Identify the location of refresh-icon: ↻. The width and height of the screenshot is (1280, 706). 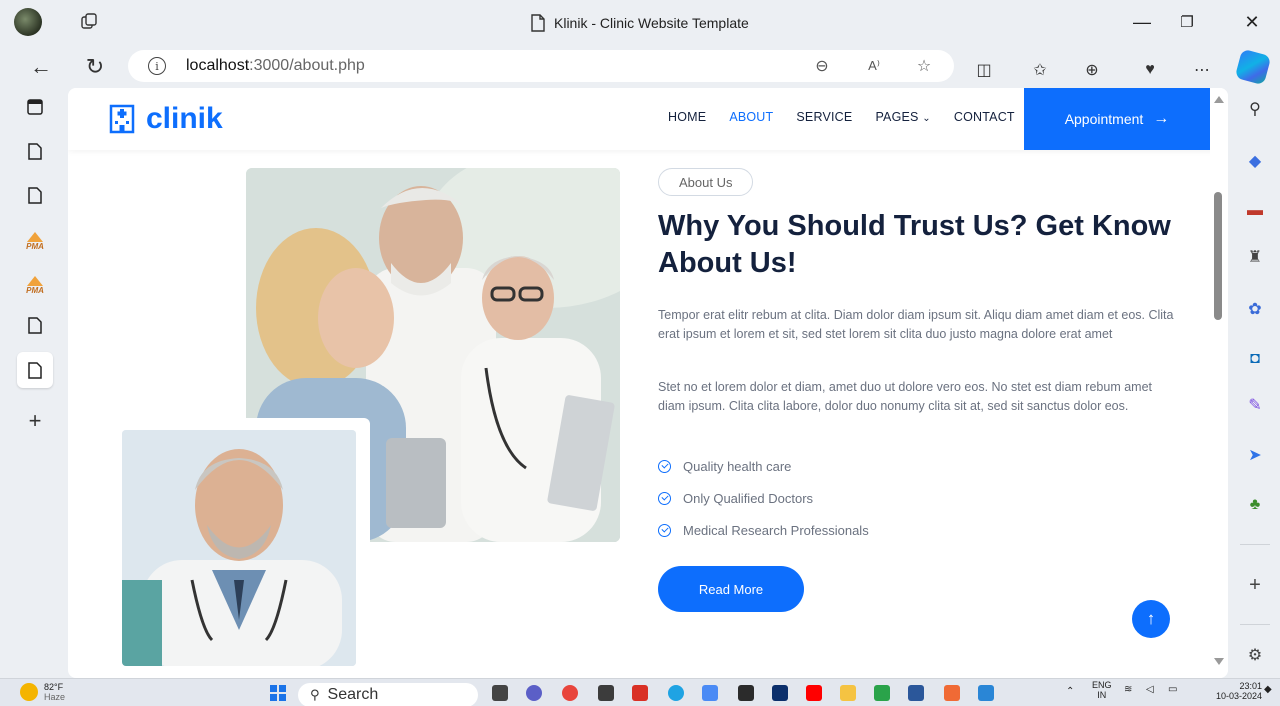
(95, 67).